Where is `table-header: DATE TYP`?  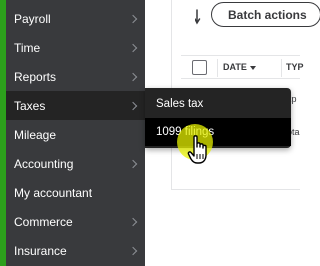 table-header: DATE TYP is located at coordinates (242, 67).